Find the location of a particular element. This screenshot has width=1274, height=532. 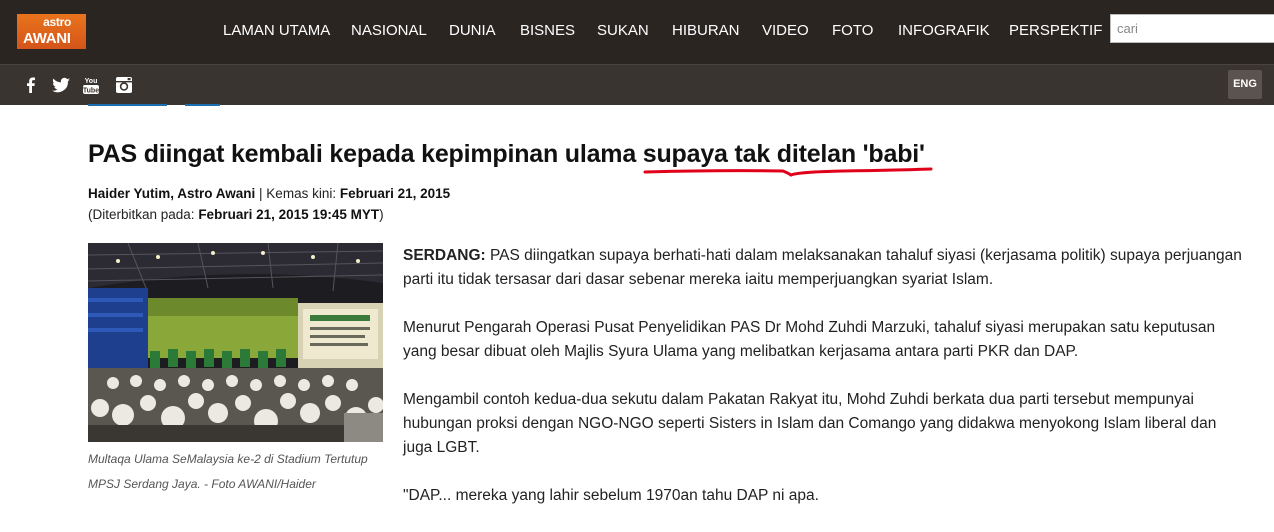

logo-line2: AWANI is located at coordinates (47, 38).